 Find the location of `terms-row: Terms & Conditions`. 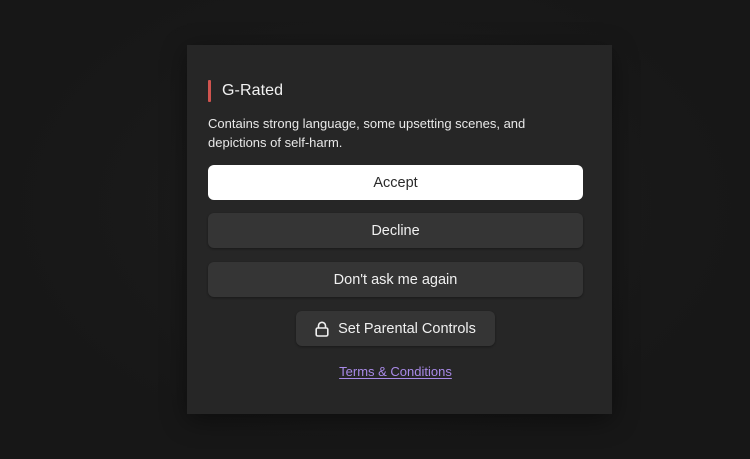

terms-row: Terms & Conditions is located at coordinates (395, 372).